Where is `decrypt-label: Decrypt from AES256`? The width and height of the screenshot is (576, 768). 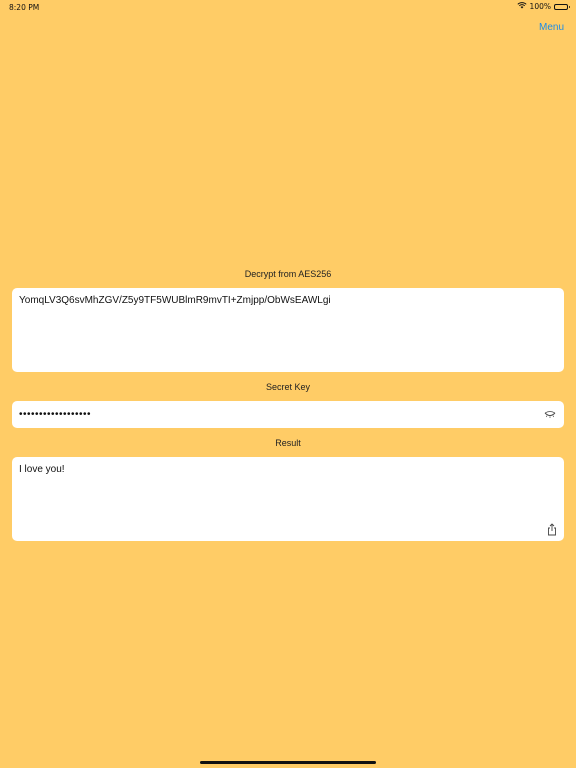
decrypt-label: Decrypt from AES256 is located at coordinates (288, 274).